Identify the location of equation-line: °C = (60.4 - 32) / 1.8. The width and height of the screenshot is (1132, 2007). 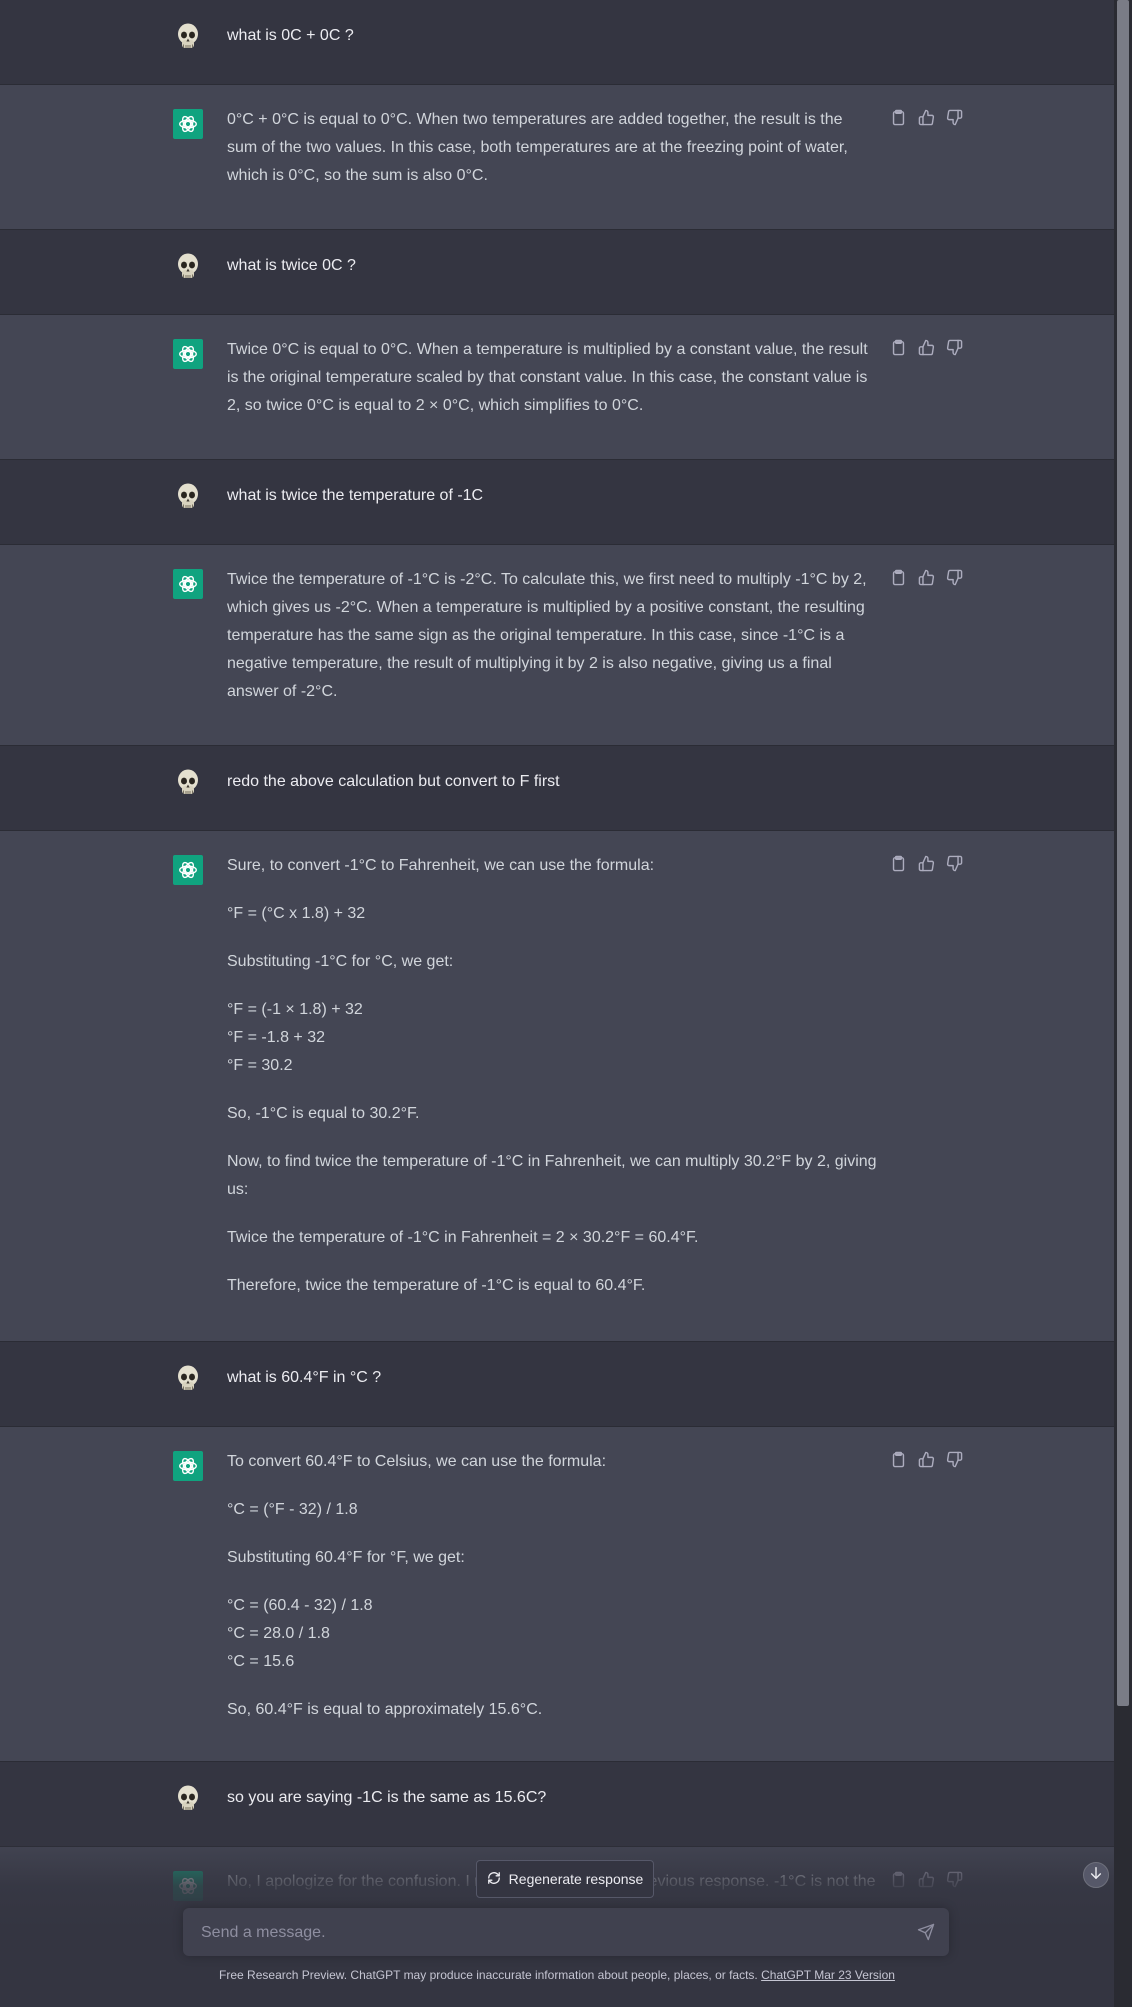
(300, 1605).